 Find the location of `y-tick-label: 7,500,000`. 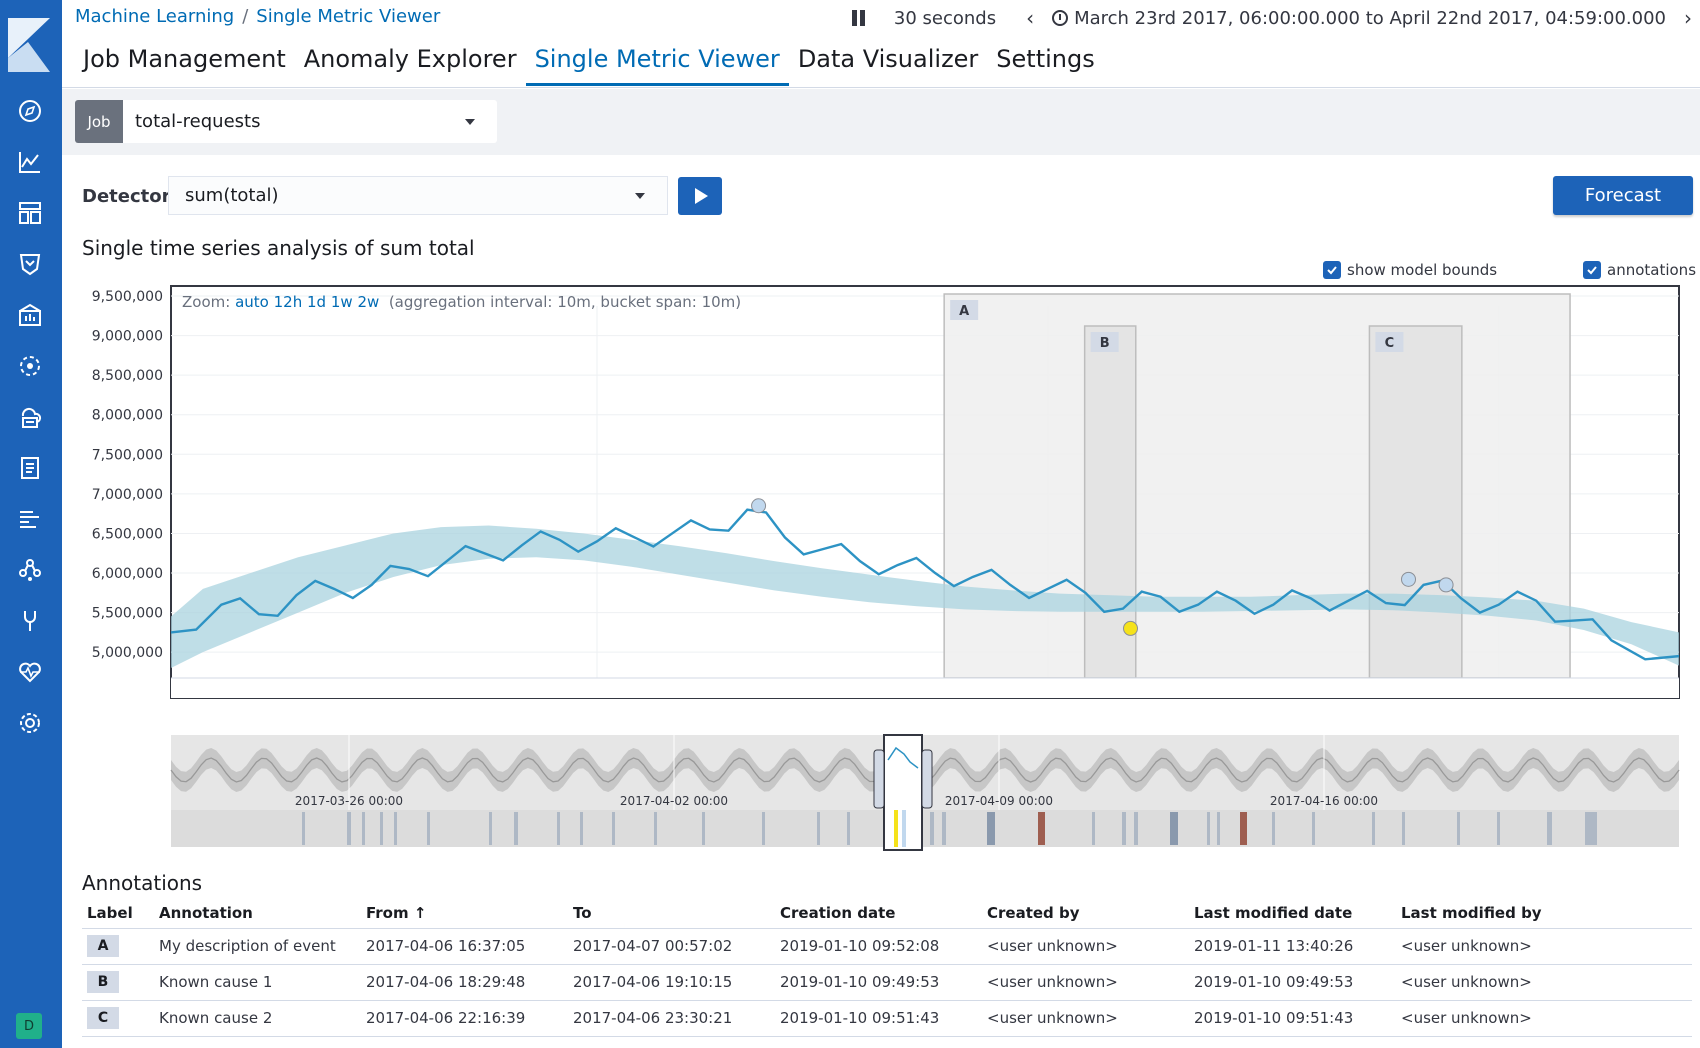

y-tick-label: 7,500,000 is located at coordinates (127, 455).